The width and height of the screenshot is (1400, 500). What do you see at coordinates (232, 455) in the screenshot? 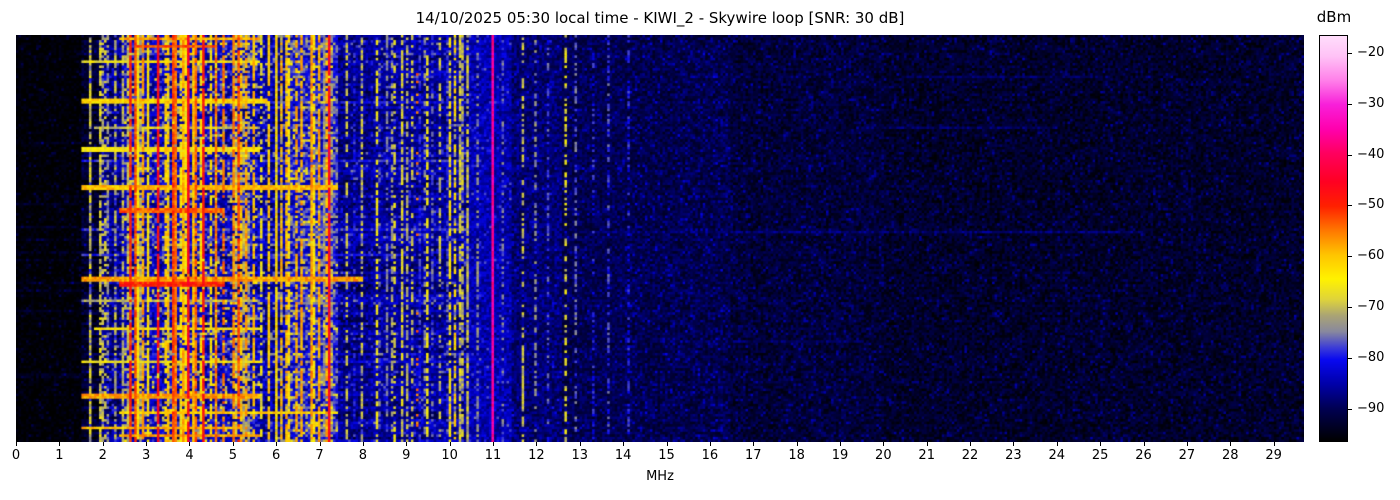
I see `x-tick-label: 5` at bounding box center [232, 455].